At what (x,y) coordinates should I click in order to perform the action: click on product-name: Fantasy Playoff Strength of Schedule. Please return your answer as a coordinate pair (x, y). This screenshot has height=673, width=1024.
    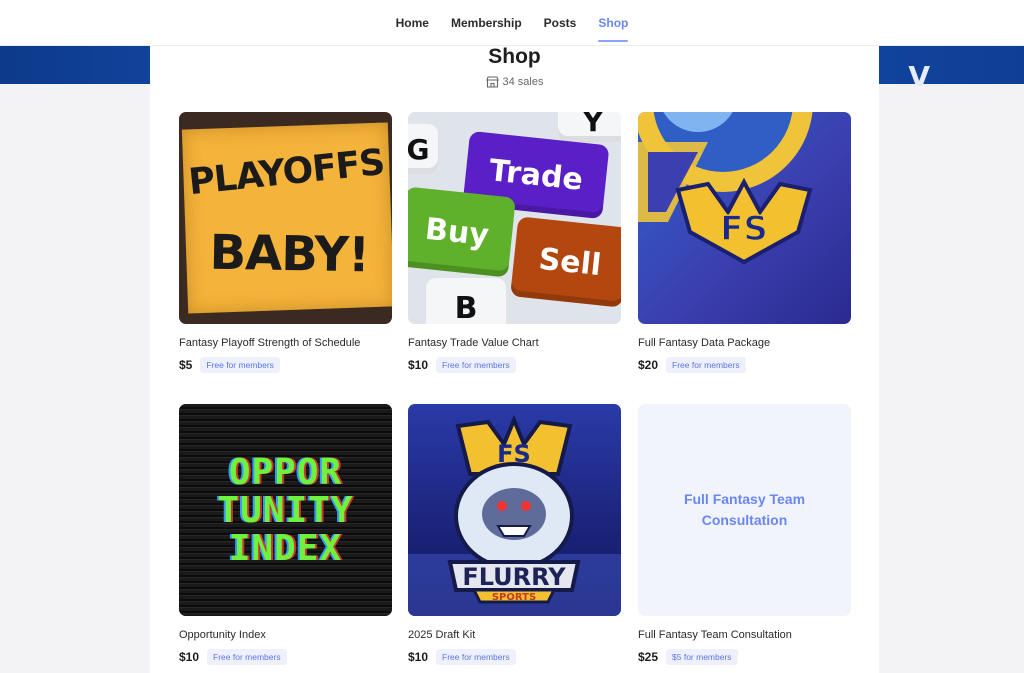
    Looking at the image, I should click on (285, 343).